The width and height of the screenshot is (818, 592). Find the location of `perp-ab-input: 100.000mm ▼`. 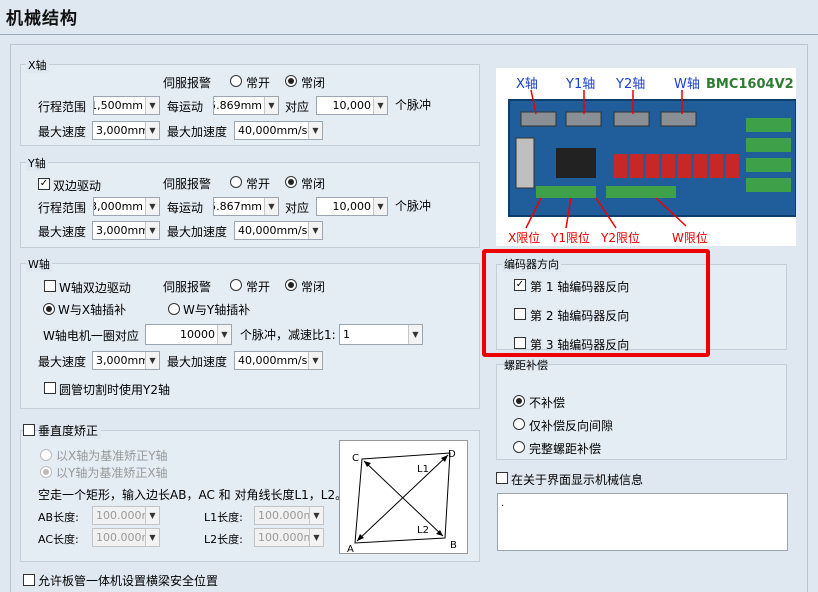

perp-ab-input: 100.000mm ▼ is located at coordinates (126, 515).